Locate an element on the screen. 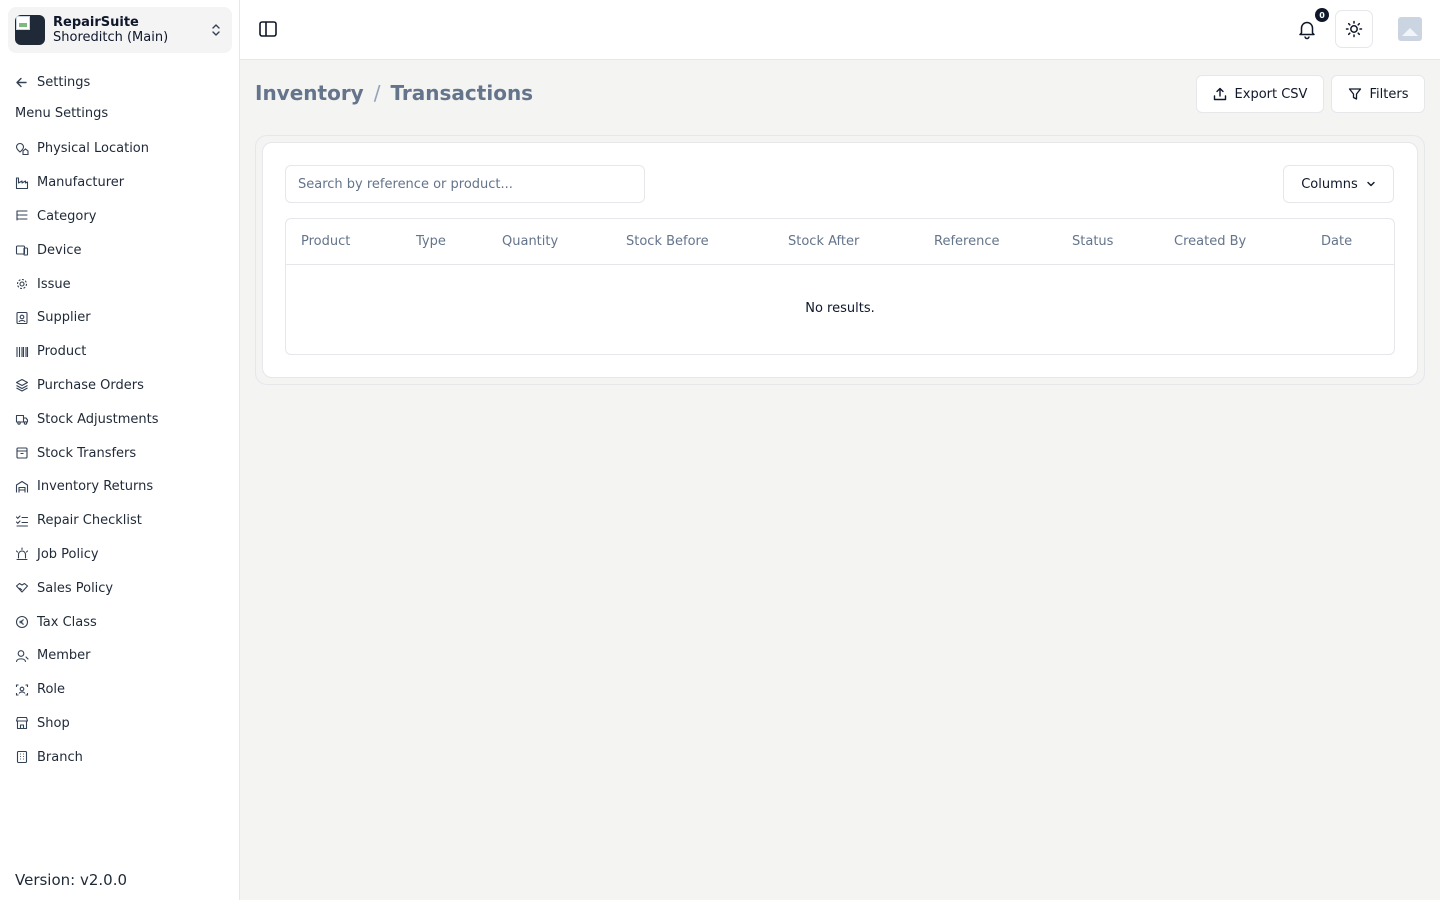 This screenshot has width=1440, height=900. sidebar-item-inventory-returns: Inventory Returns is located at coordinates (122, 487).